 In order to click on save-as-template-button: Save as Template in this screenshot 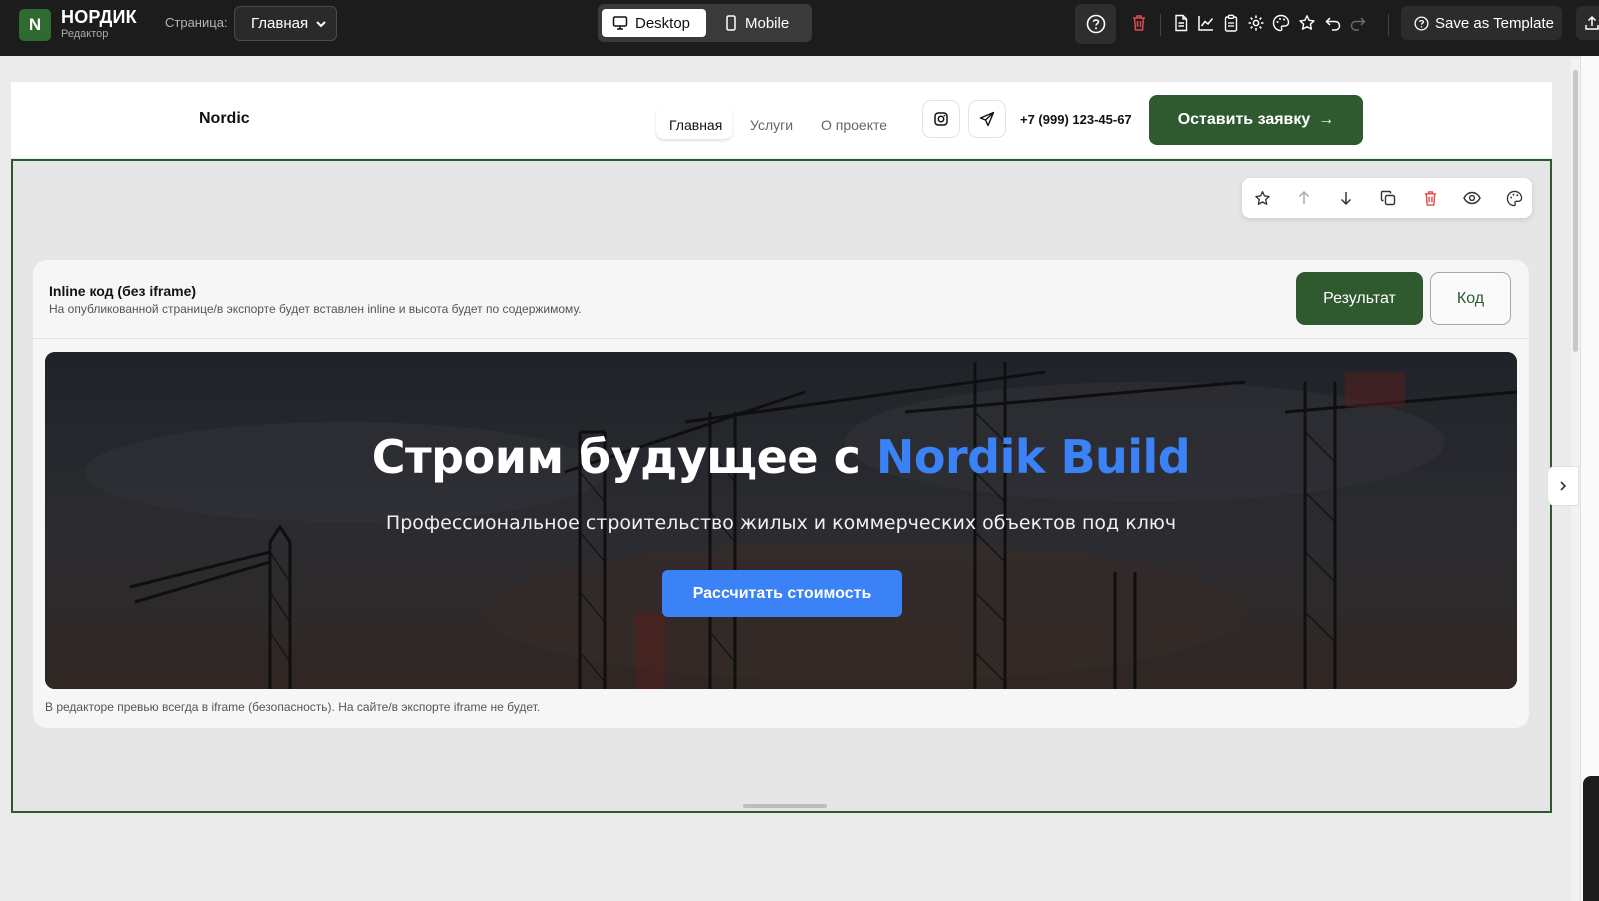, I will do `click(1481, 23)`.